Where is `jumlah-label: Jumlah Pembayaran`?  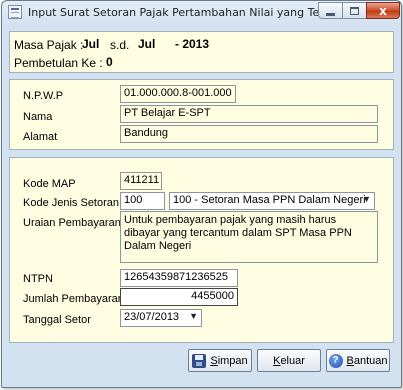 jumlah-label: Jumlah Pembayaran is located at coordinates (73, 299).